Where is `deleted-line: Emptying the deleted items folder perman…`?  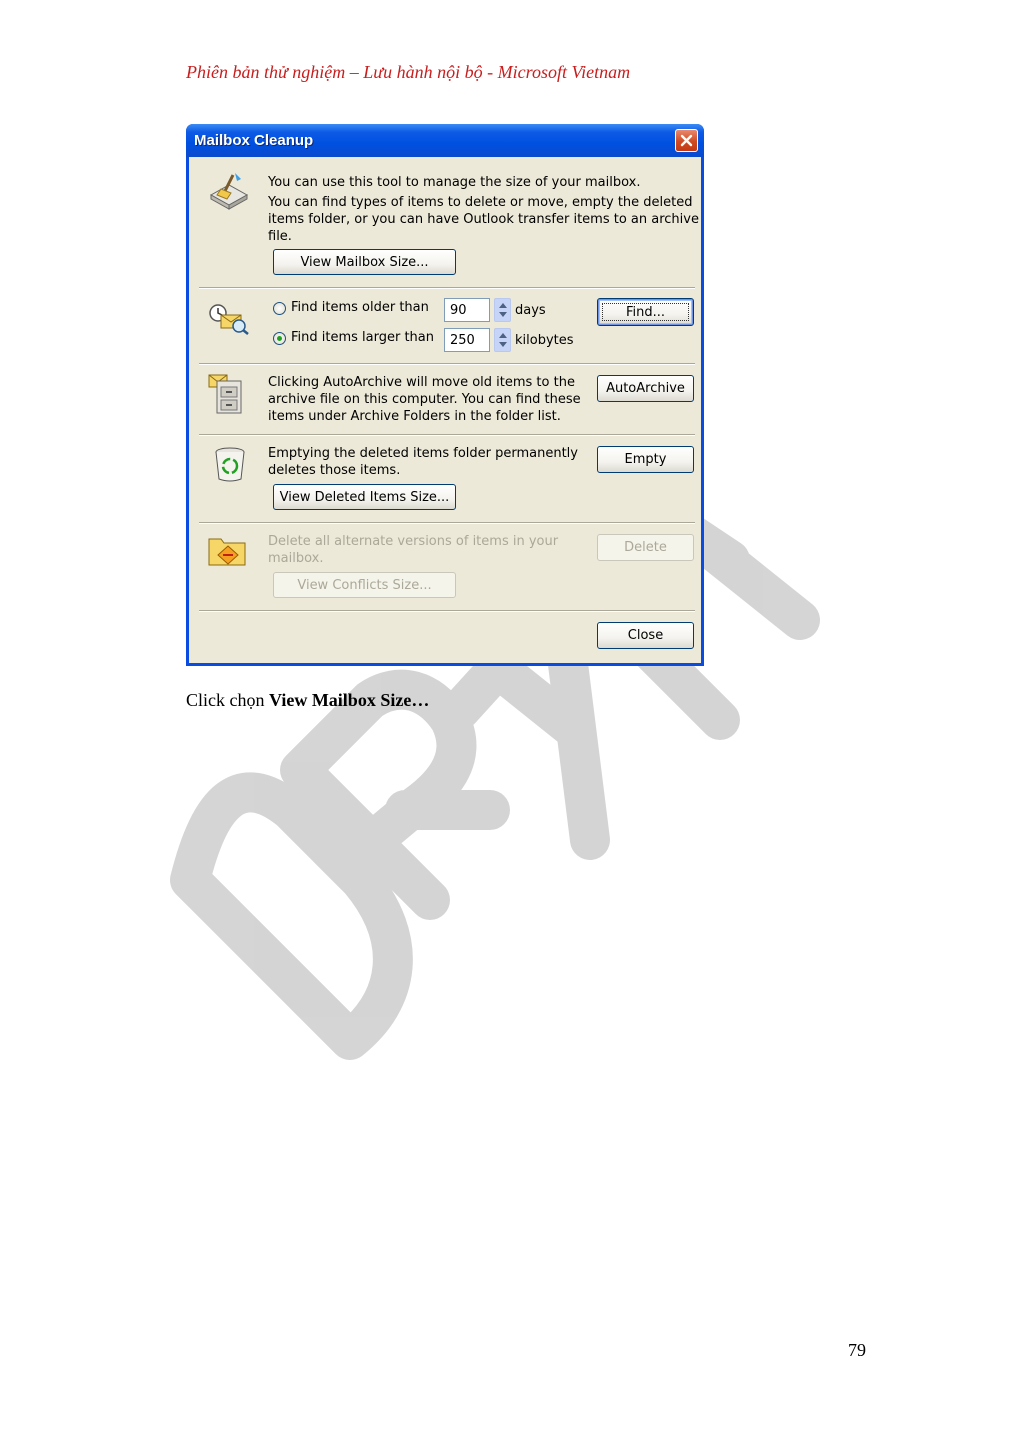 deleted-line: Emptying the deleted items folder perman… is located at coordinates (423, 453).